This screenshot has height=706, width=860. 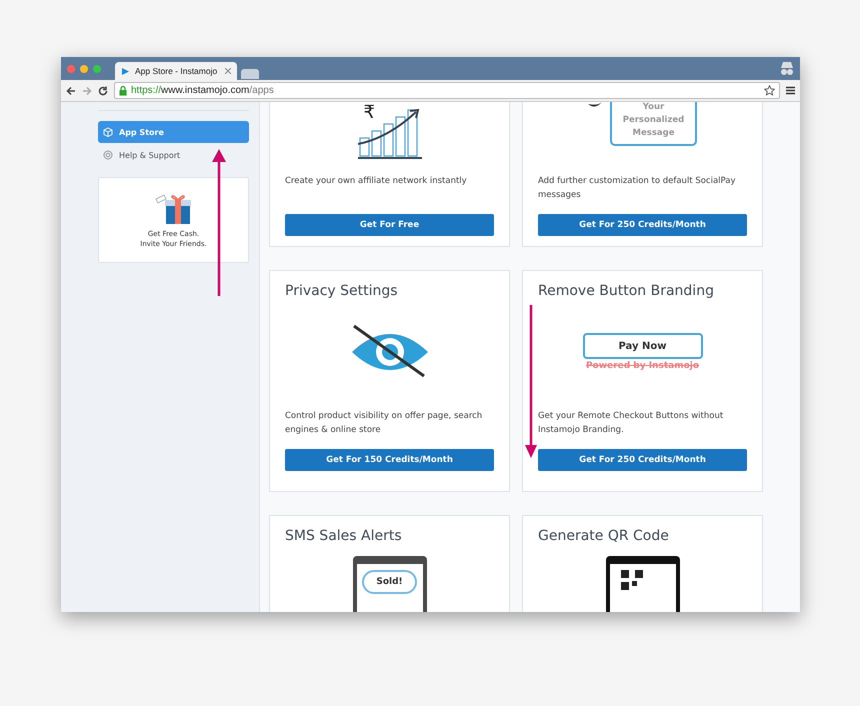 What do you see at coordinates (390, 352) in the screenshot?
I see `hidden-eye-icon` at bounding box center [390, 352].